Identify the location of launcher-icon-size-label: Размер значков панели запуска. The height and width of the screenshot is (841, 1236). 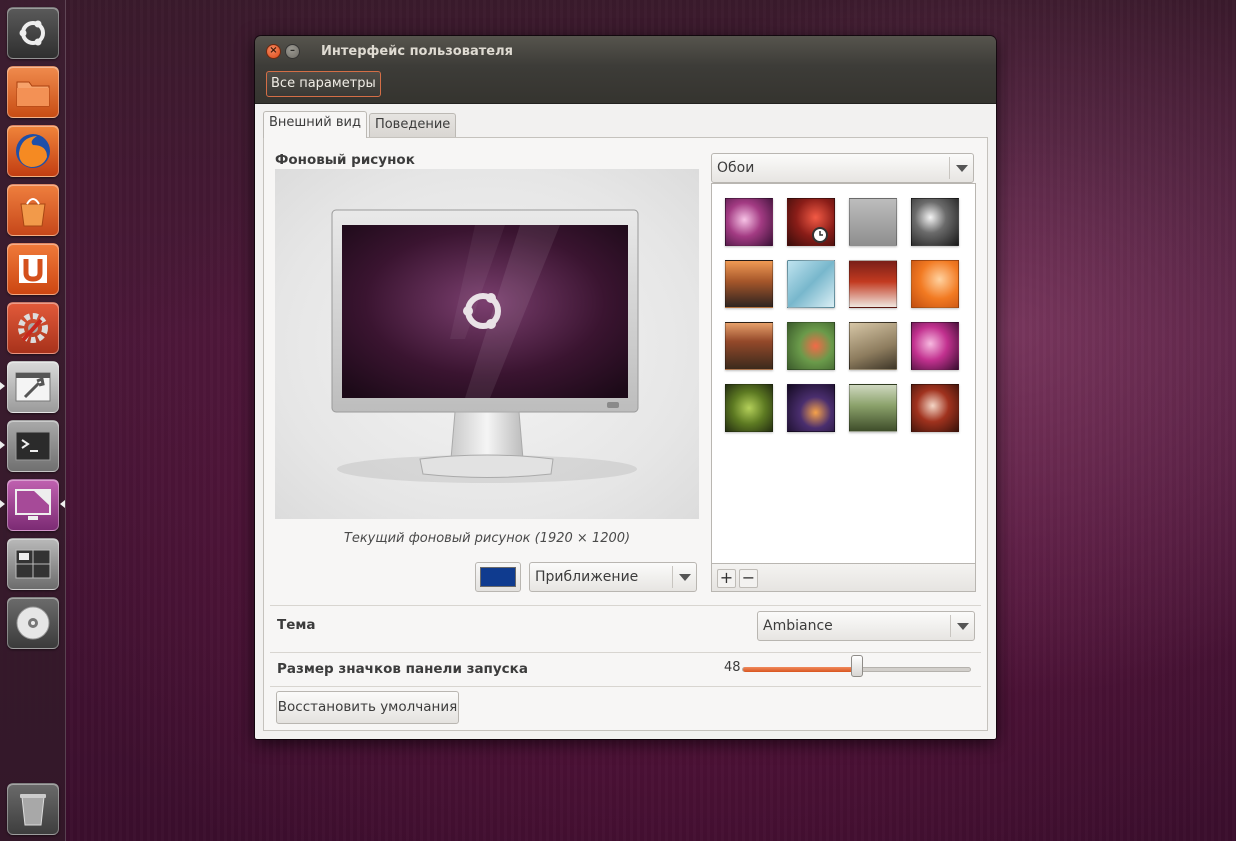
(402, 669).